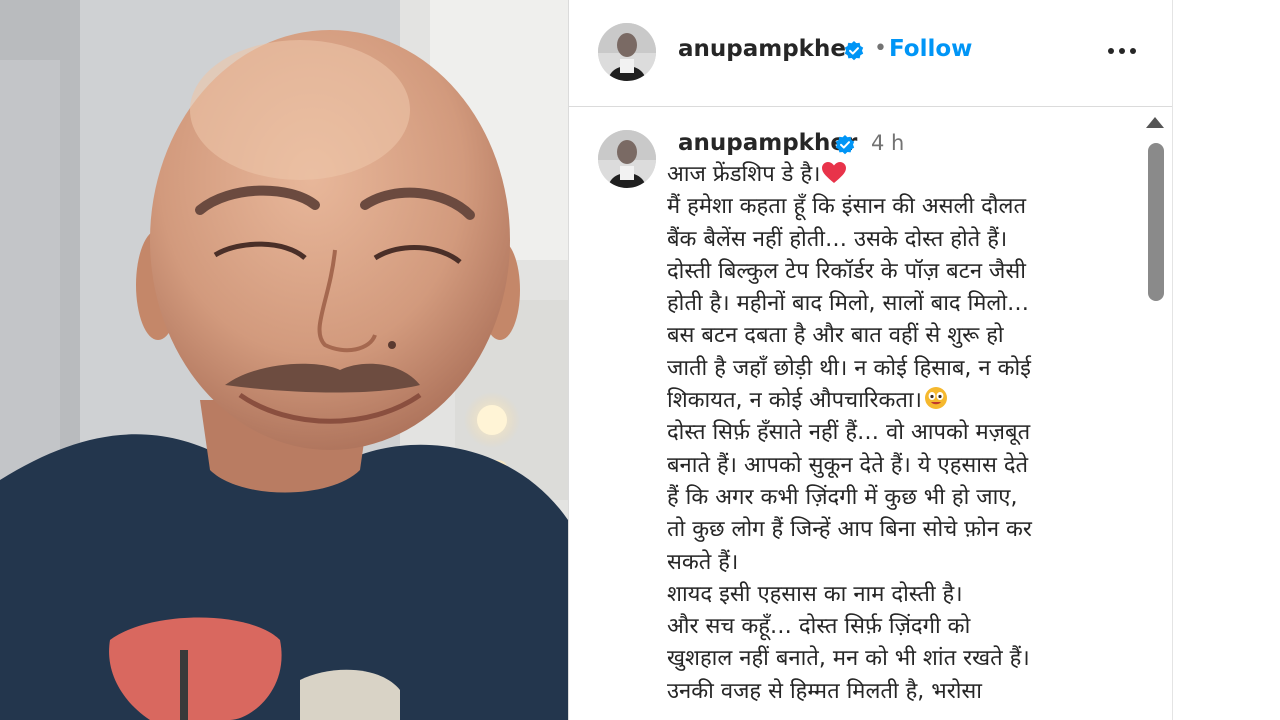 This screenshot has height=720, width=1280. Describe the element at coordinates (1122, 52) in the screenshot. I see `more-options-icon` at that location.